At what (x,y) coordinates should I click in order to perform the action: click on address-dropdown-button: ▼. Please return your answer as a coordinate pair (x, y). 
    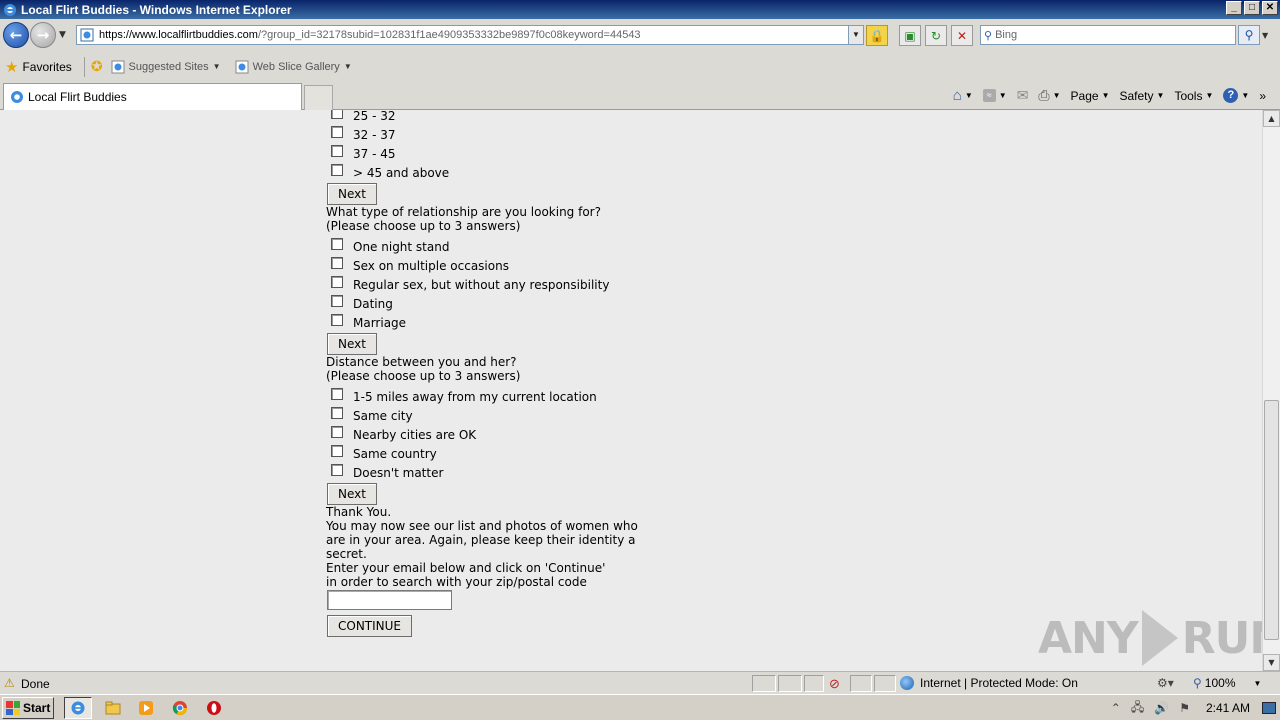
    Looking at the image, I should click on (855, 35).